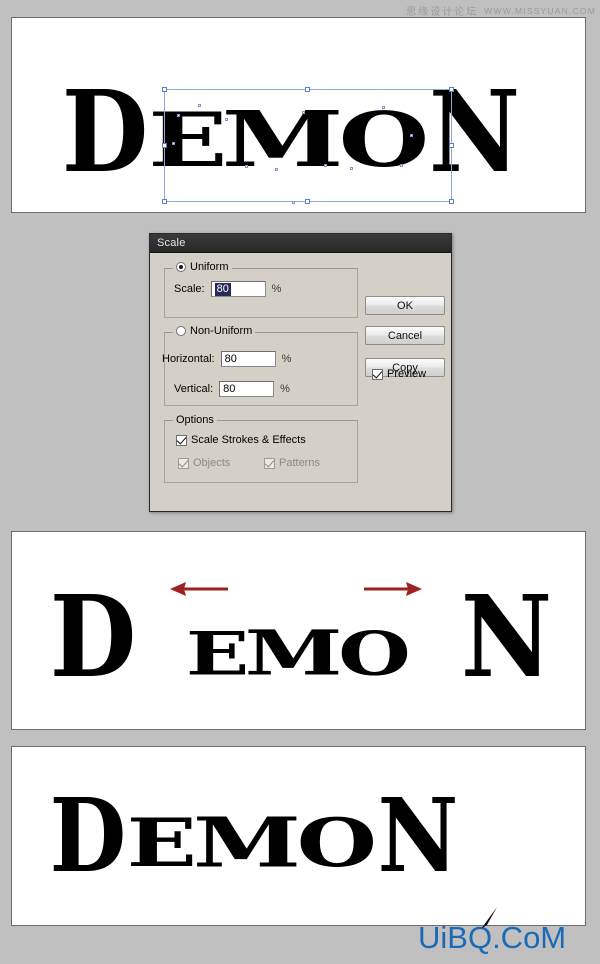 The height and width of the screenshot is (964, 600). I want to click on objects-row: Objects, so click(204, 463).